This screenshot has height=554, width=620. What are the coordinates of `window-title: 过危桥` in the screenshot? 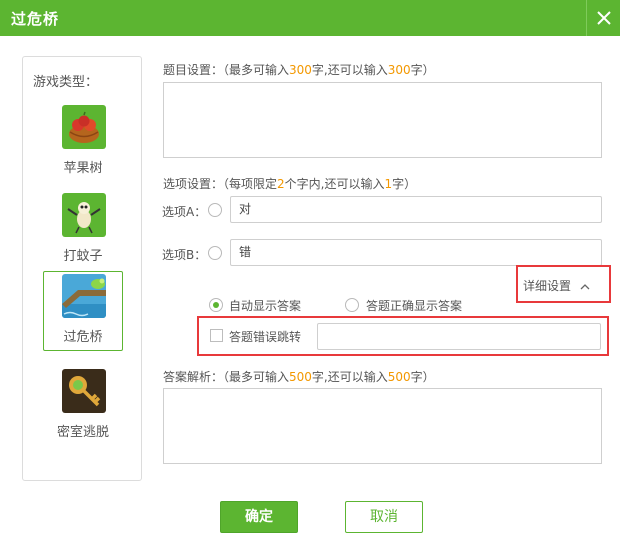 It's located at (35, 19).